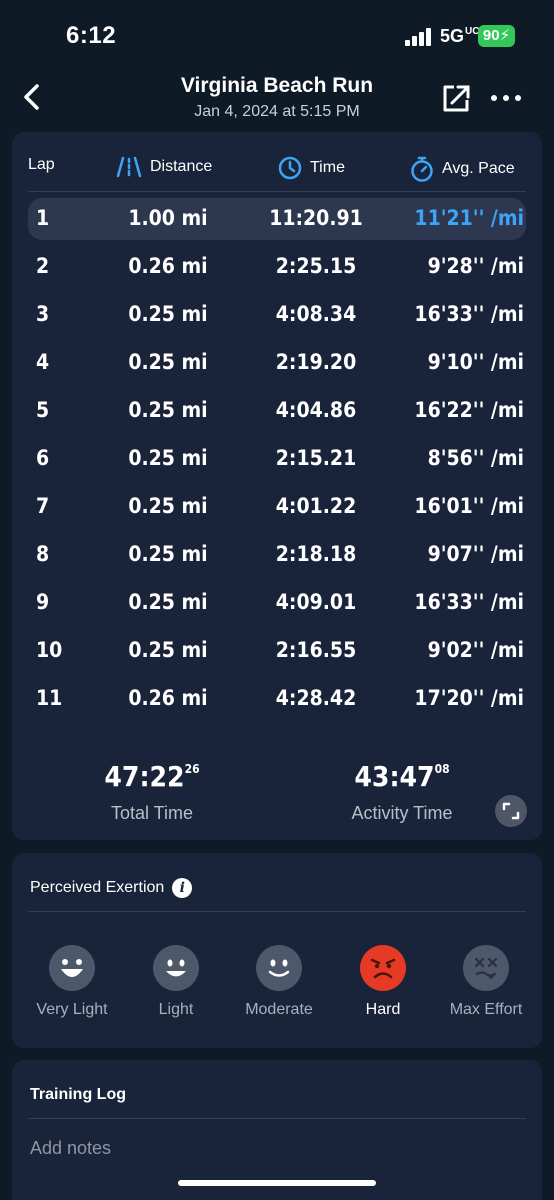 The image size is (554, 1200). Describe the element at coordinates (290, 168) in the screenshot. I see `clock-icon` at that location.